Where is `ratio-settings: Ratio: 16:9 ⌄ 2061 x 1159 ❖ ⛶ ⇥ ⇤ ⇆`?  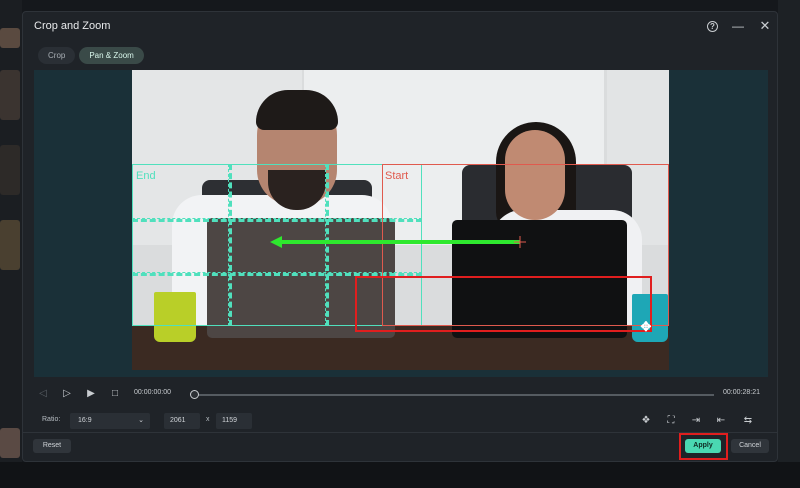
ratio-settings: Ratio: 16:9 ⌄ 2061 x 1159 ❖ ⛶ ⇥ ⇤ ⇆ is located at coordinates (401, 421).